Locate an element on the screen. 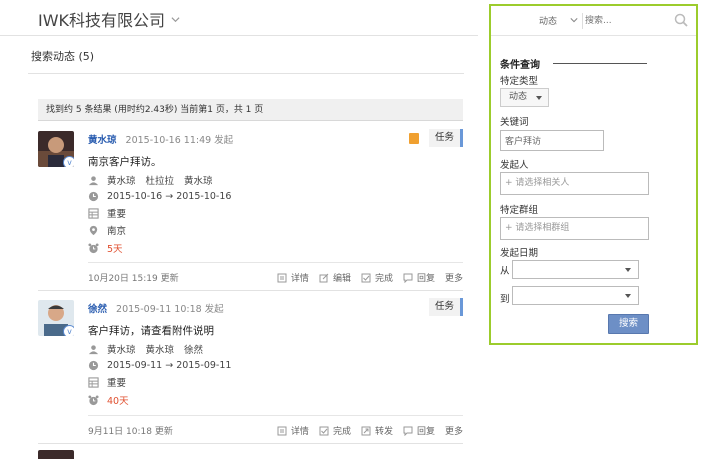 The image size is (703, 459). created-time: 2015-09-11 10:18 发起 is located at coordinates (170, 309).